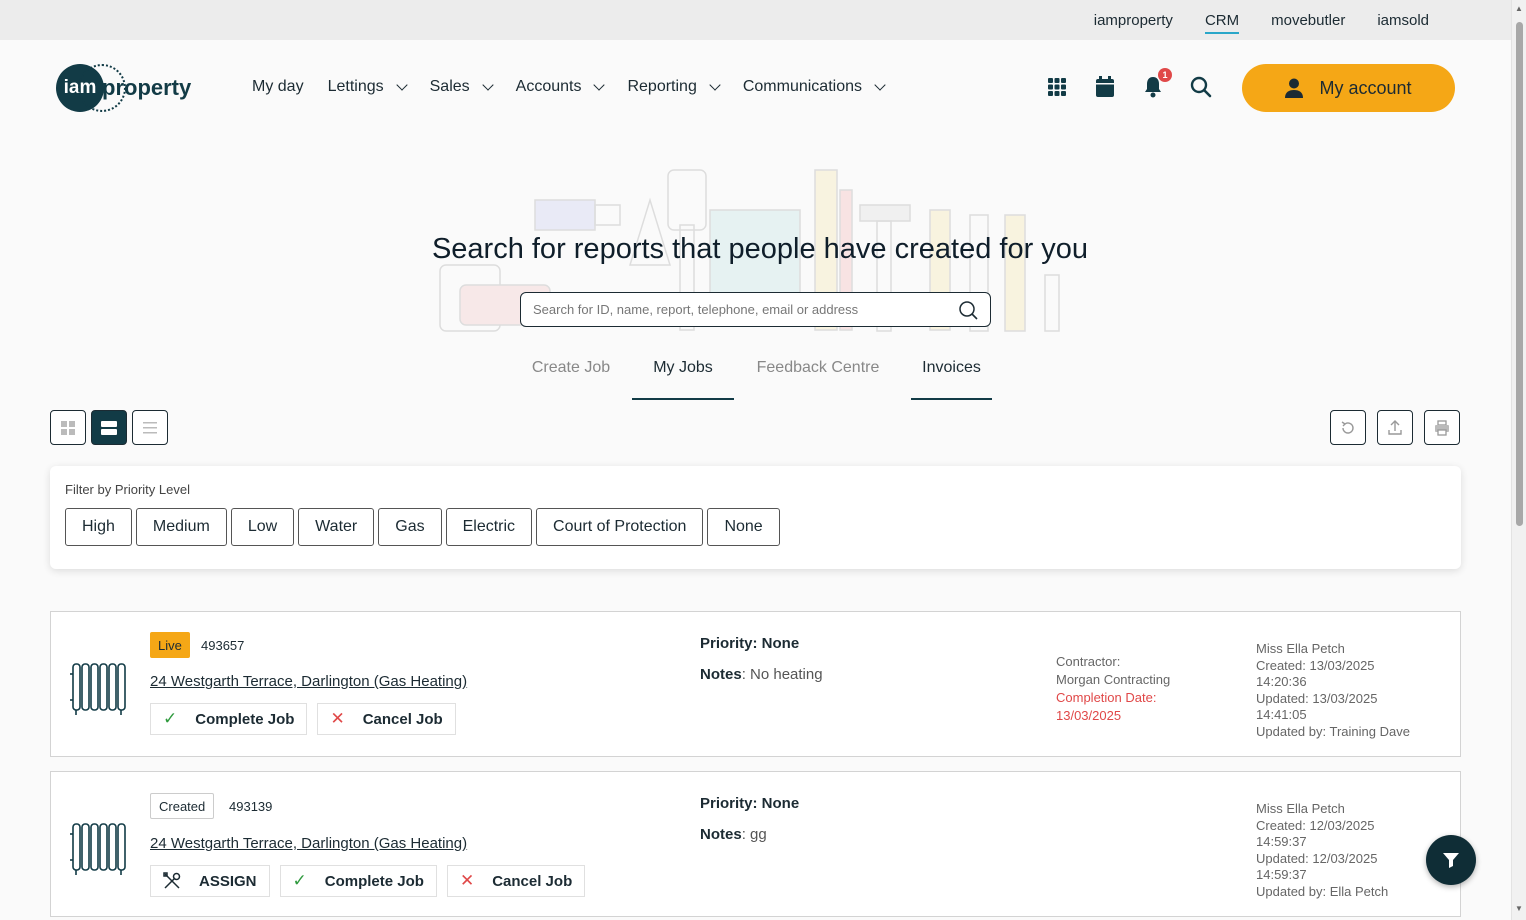 Image resolution: width=1526 pixels, height=920 pixels. Describe the element at coordinates (410, 527) in the screenshot. I see `chip-gas: Gas` at that location.